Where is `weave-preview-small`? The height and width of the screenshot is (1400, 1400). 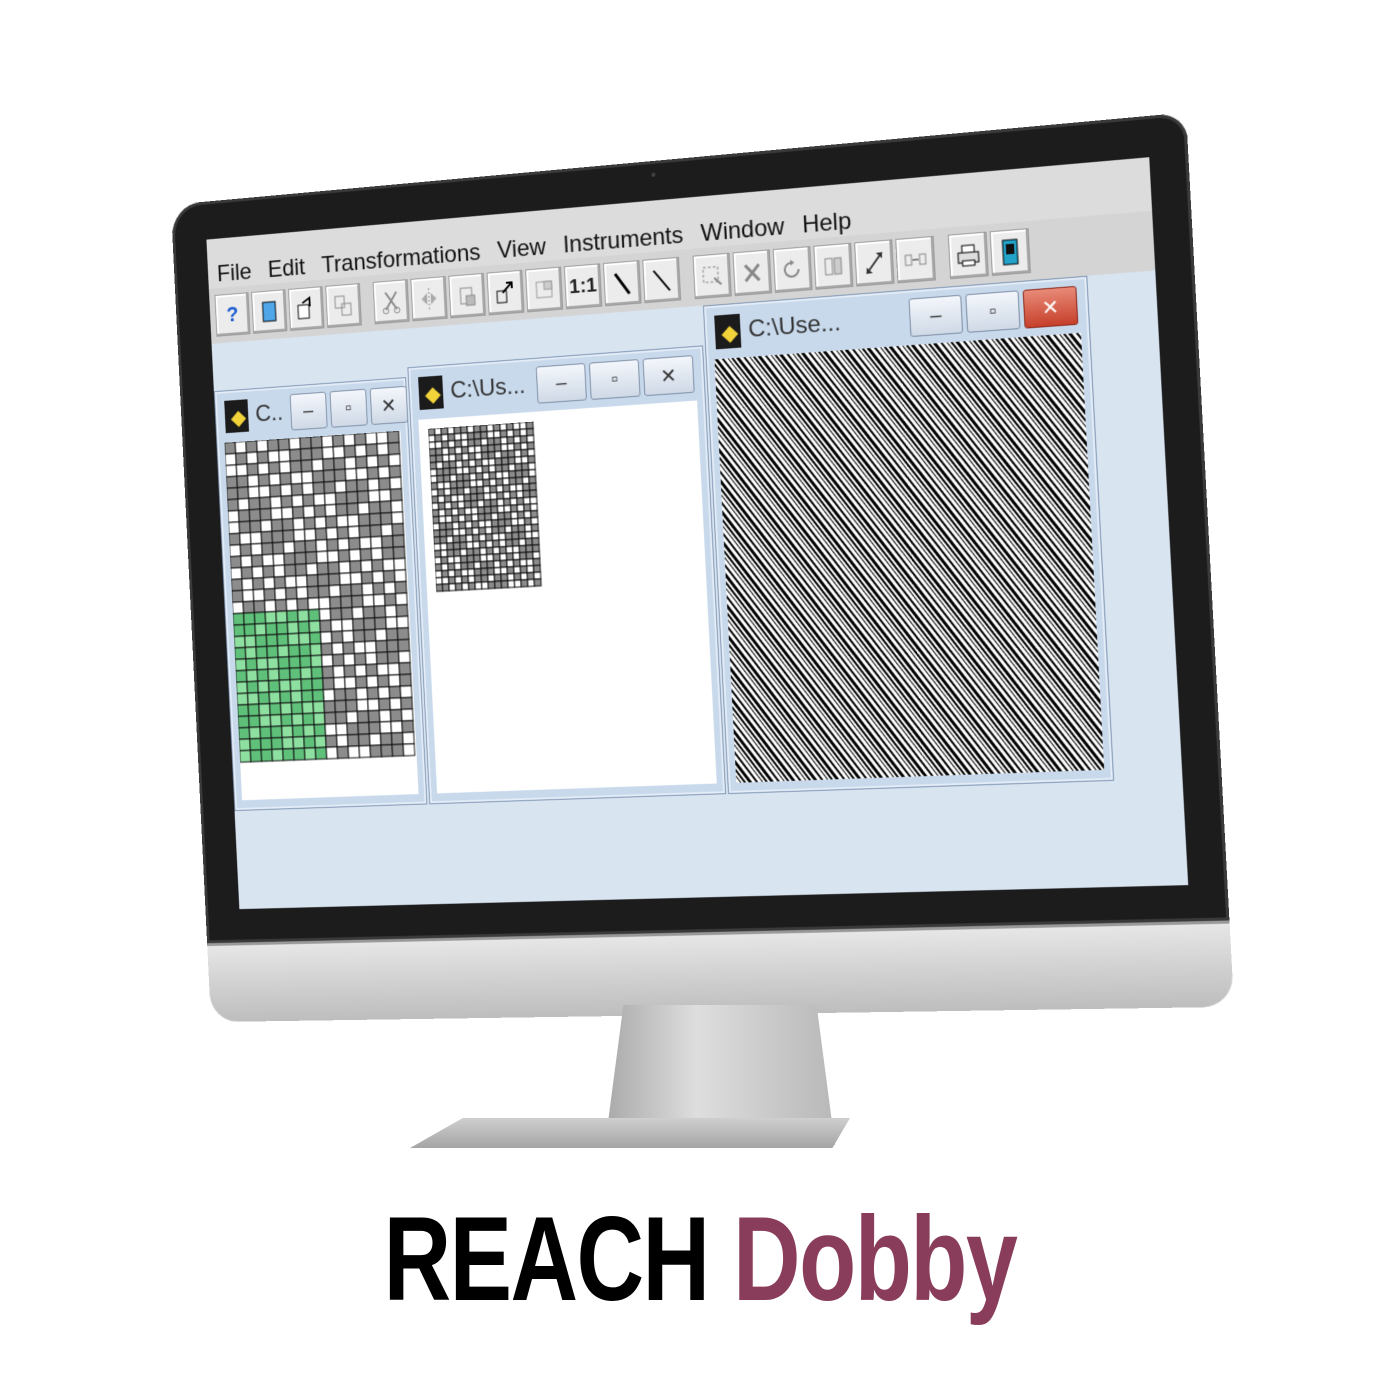
weave-preview-small is located at coordinates (567, 597).